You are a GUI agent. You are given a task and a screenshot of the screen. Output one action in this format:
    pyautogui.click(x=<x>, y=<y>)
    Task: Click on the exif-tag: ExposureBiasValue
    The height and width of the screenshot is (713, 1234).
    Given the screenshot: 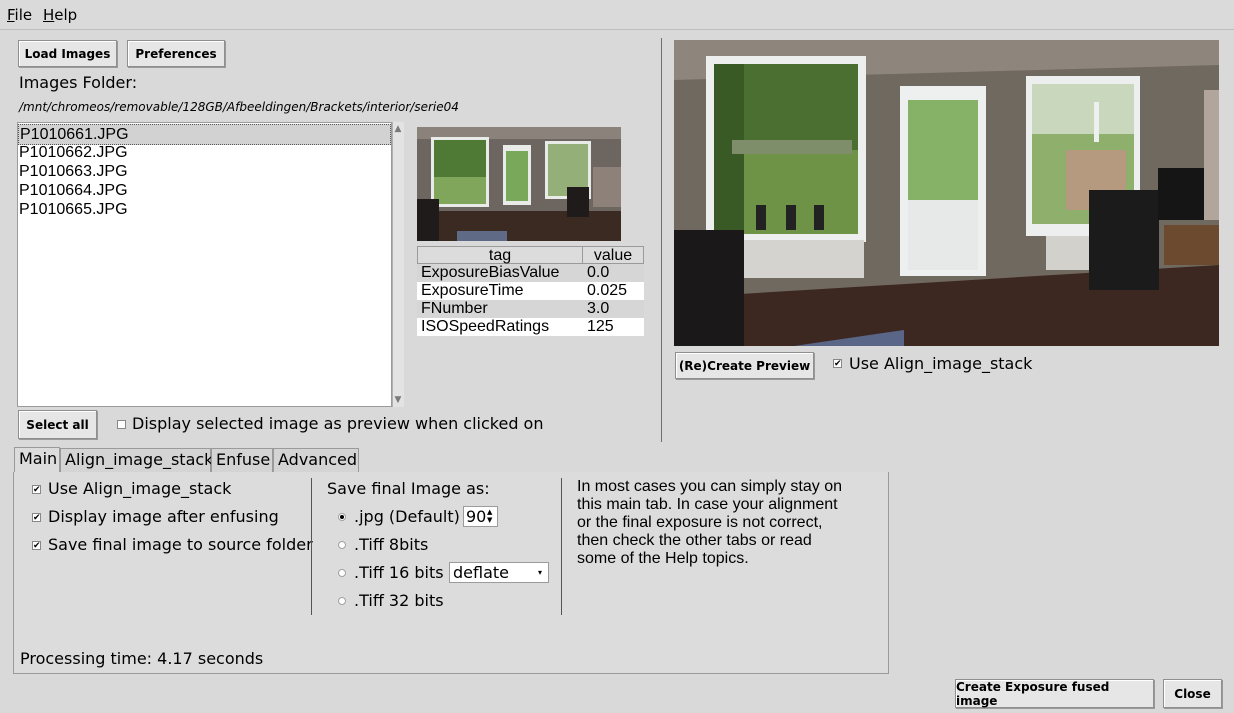 What is the action you would take?
    pyautogui.click(x=490, y=272)
    